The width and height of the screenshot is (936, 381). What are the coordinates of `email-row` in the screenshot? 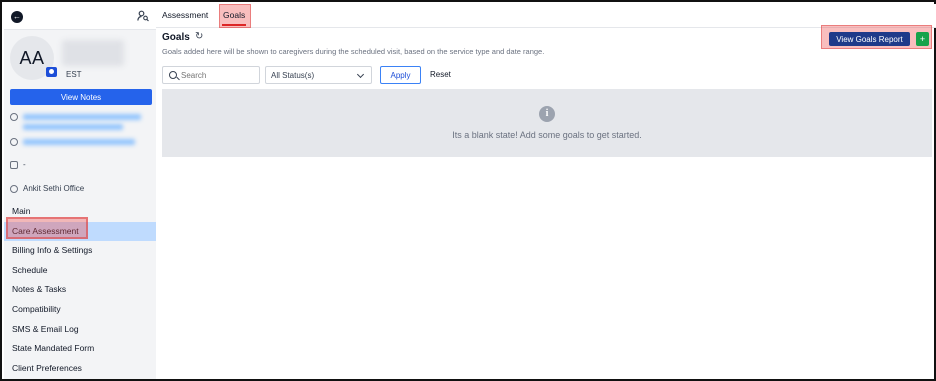 It's located at (72, 142).